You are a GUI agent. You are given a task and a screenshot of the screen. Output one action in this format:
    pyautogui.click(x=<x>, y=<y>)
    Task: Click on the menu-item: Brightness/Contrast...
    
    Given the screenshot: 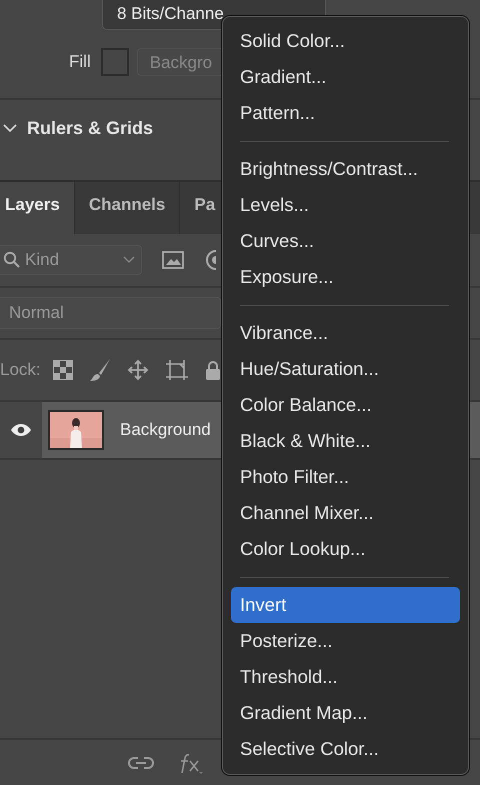 What is the action you would take?
    pyautogui.click(x=345, y=169)
    